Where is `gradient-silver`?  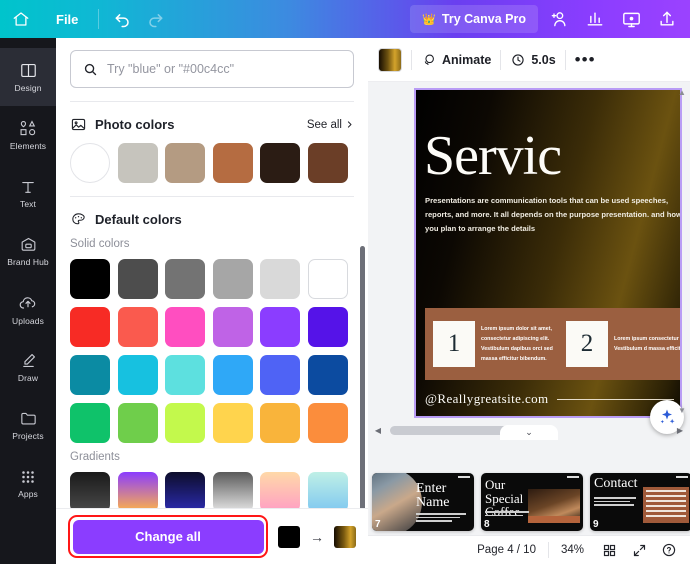
gradient-silver is located at coordinates (232, 492).